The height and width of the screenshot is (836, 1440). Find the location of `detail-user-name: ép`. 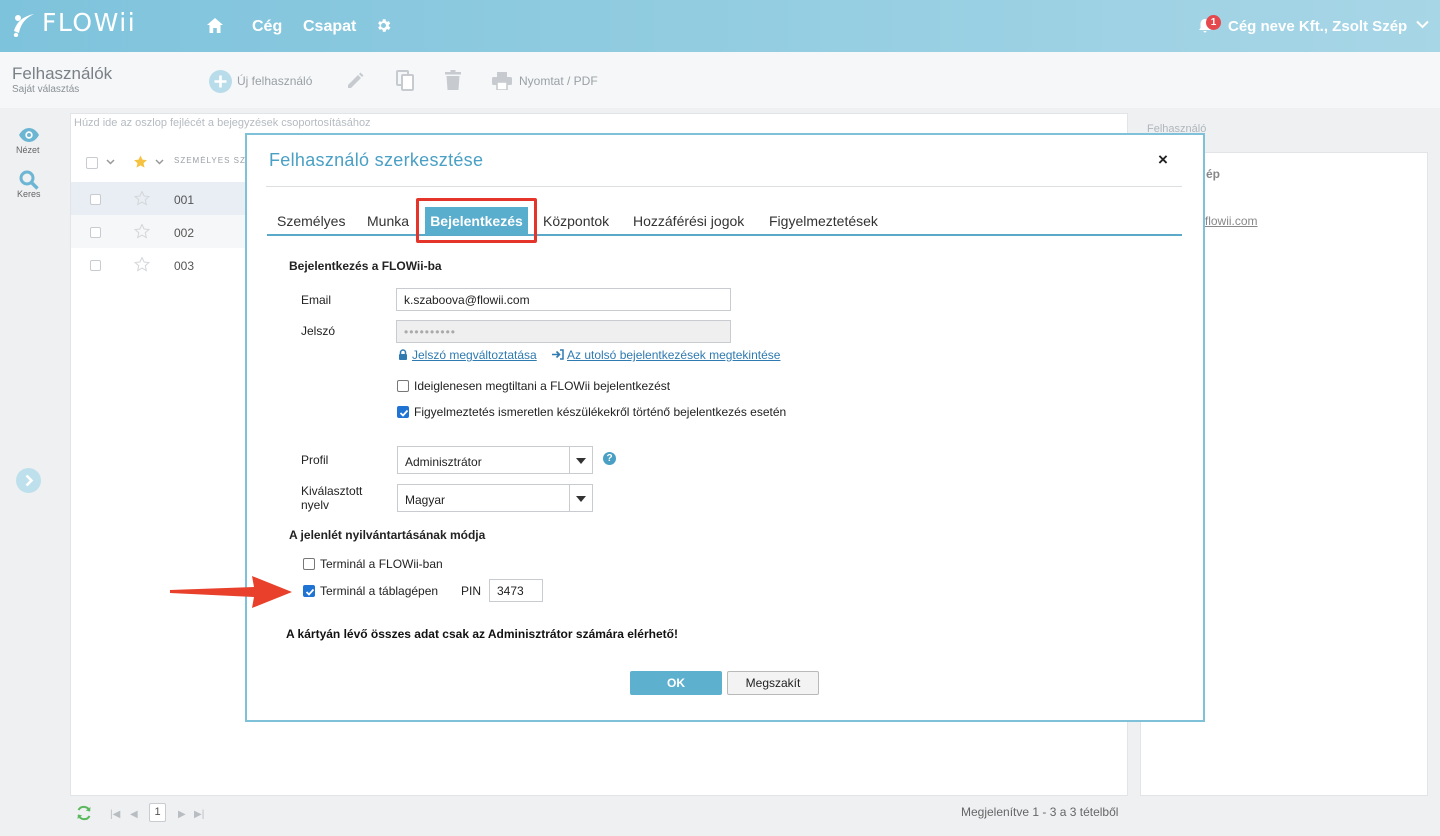

detail-user-name: ép is located at coordinates (1213, 174).